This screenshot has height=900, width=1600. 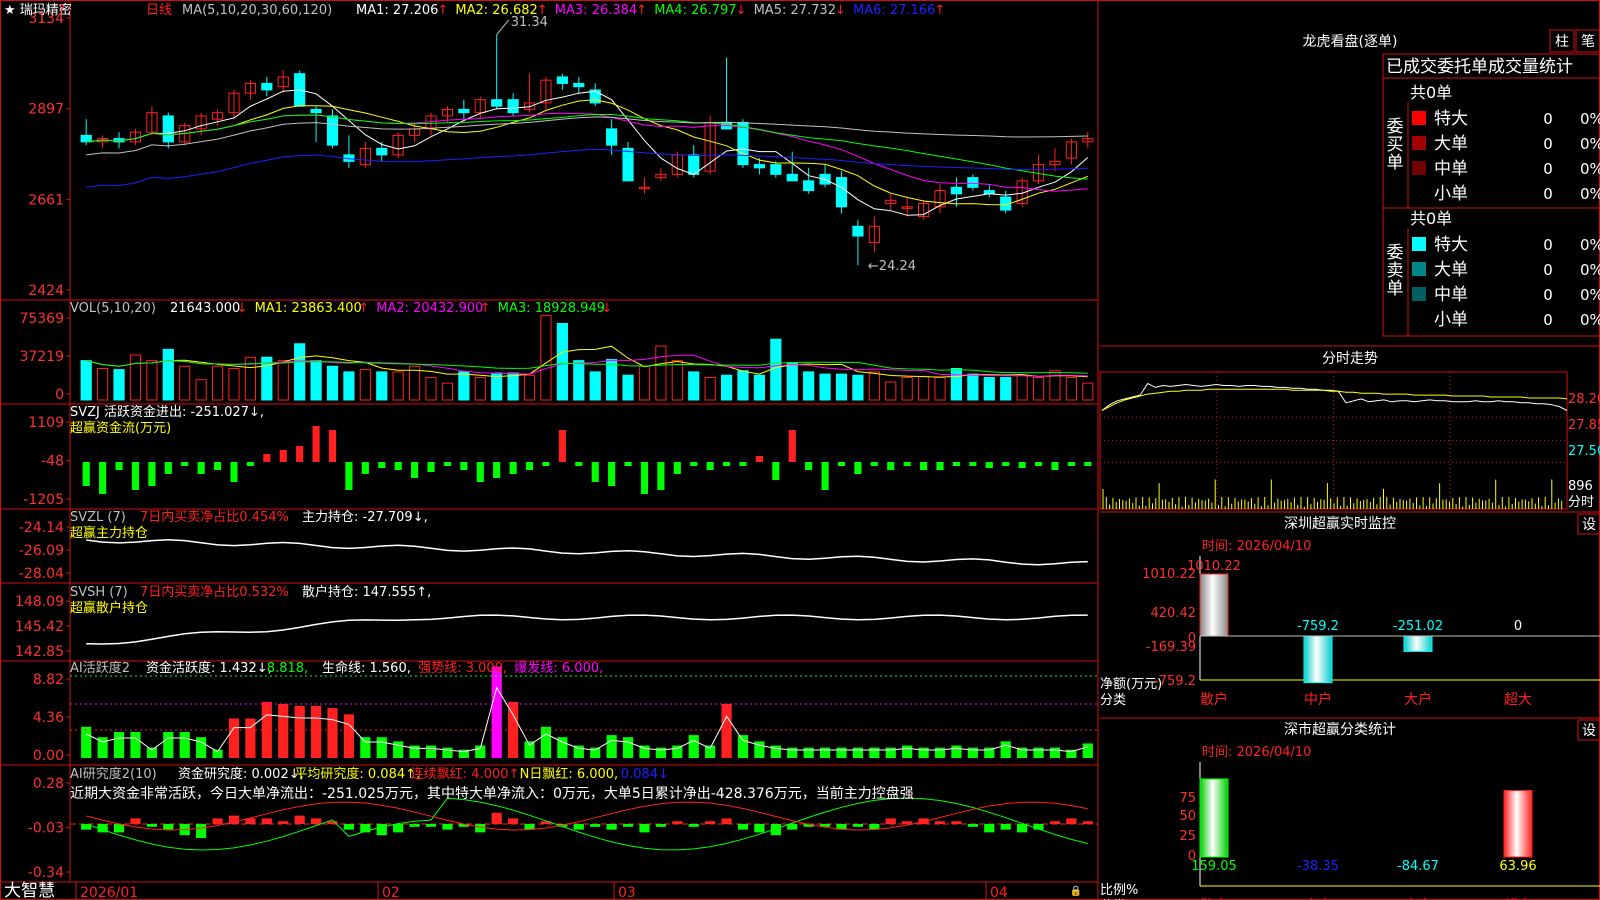 I want to click on lhb-sell-row-pct: 0%, so click(x=1590, y=245).